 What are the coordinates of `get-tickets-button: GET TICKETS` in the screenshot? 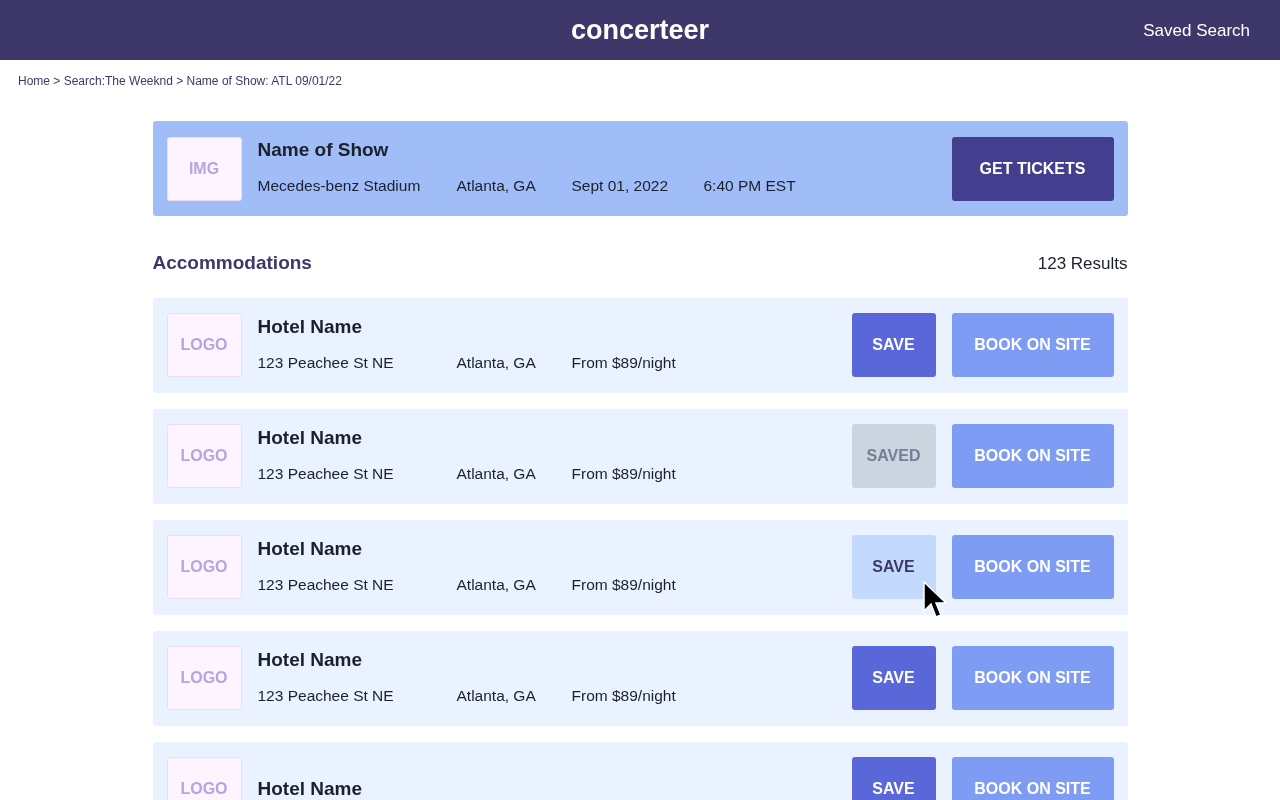 It's located at (1032, 168).